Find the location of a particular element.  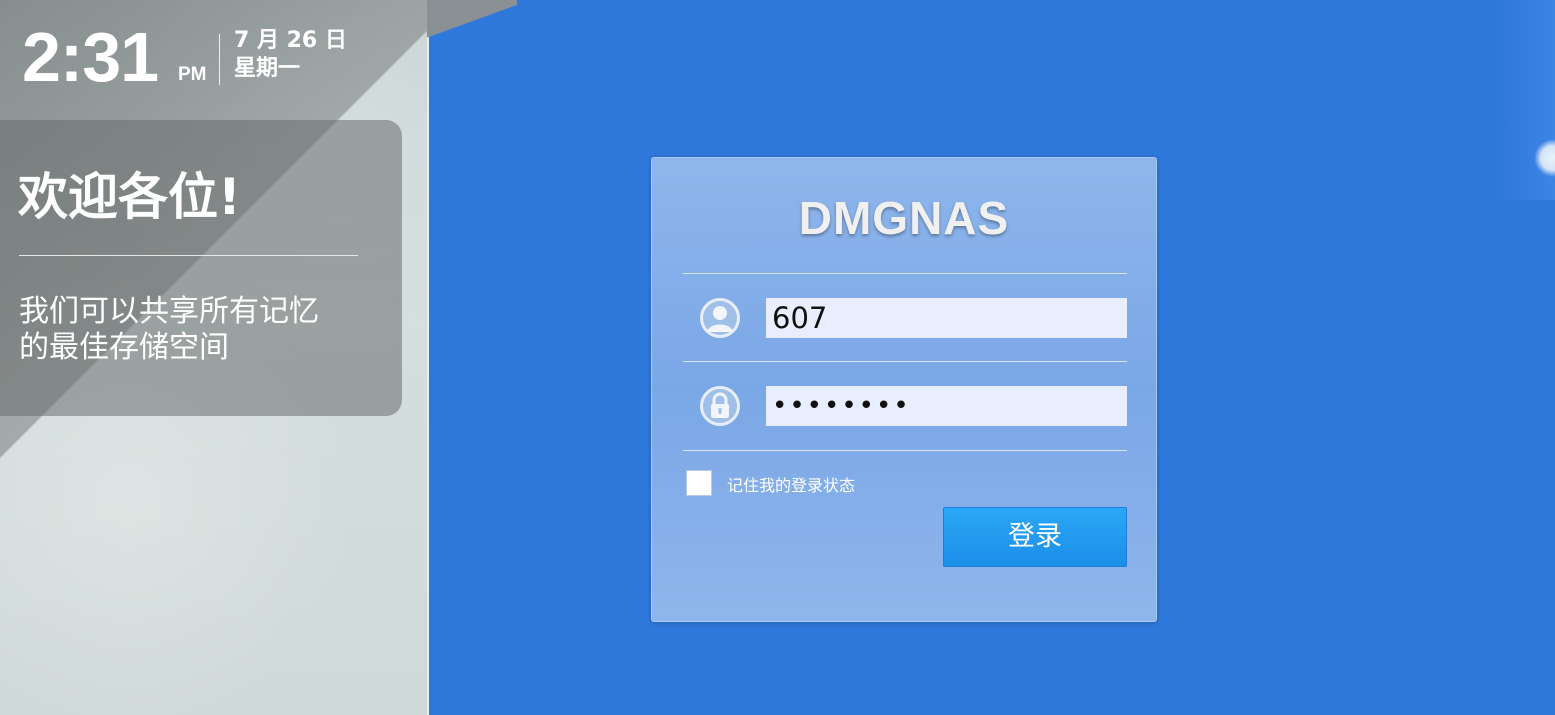

welcome-card: 欢迎各位! 我们可以共享所有记忆 的最佳存储空间 is located at coordinates (201, 268).